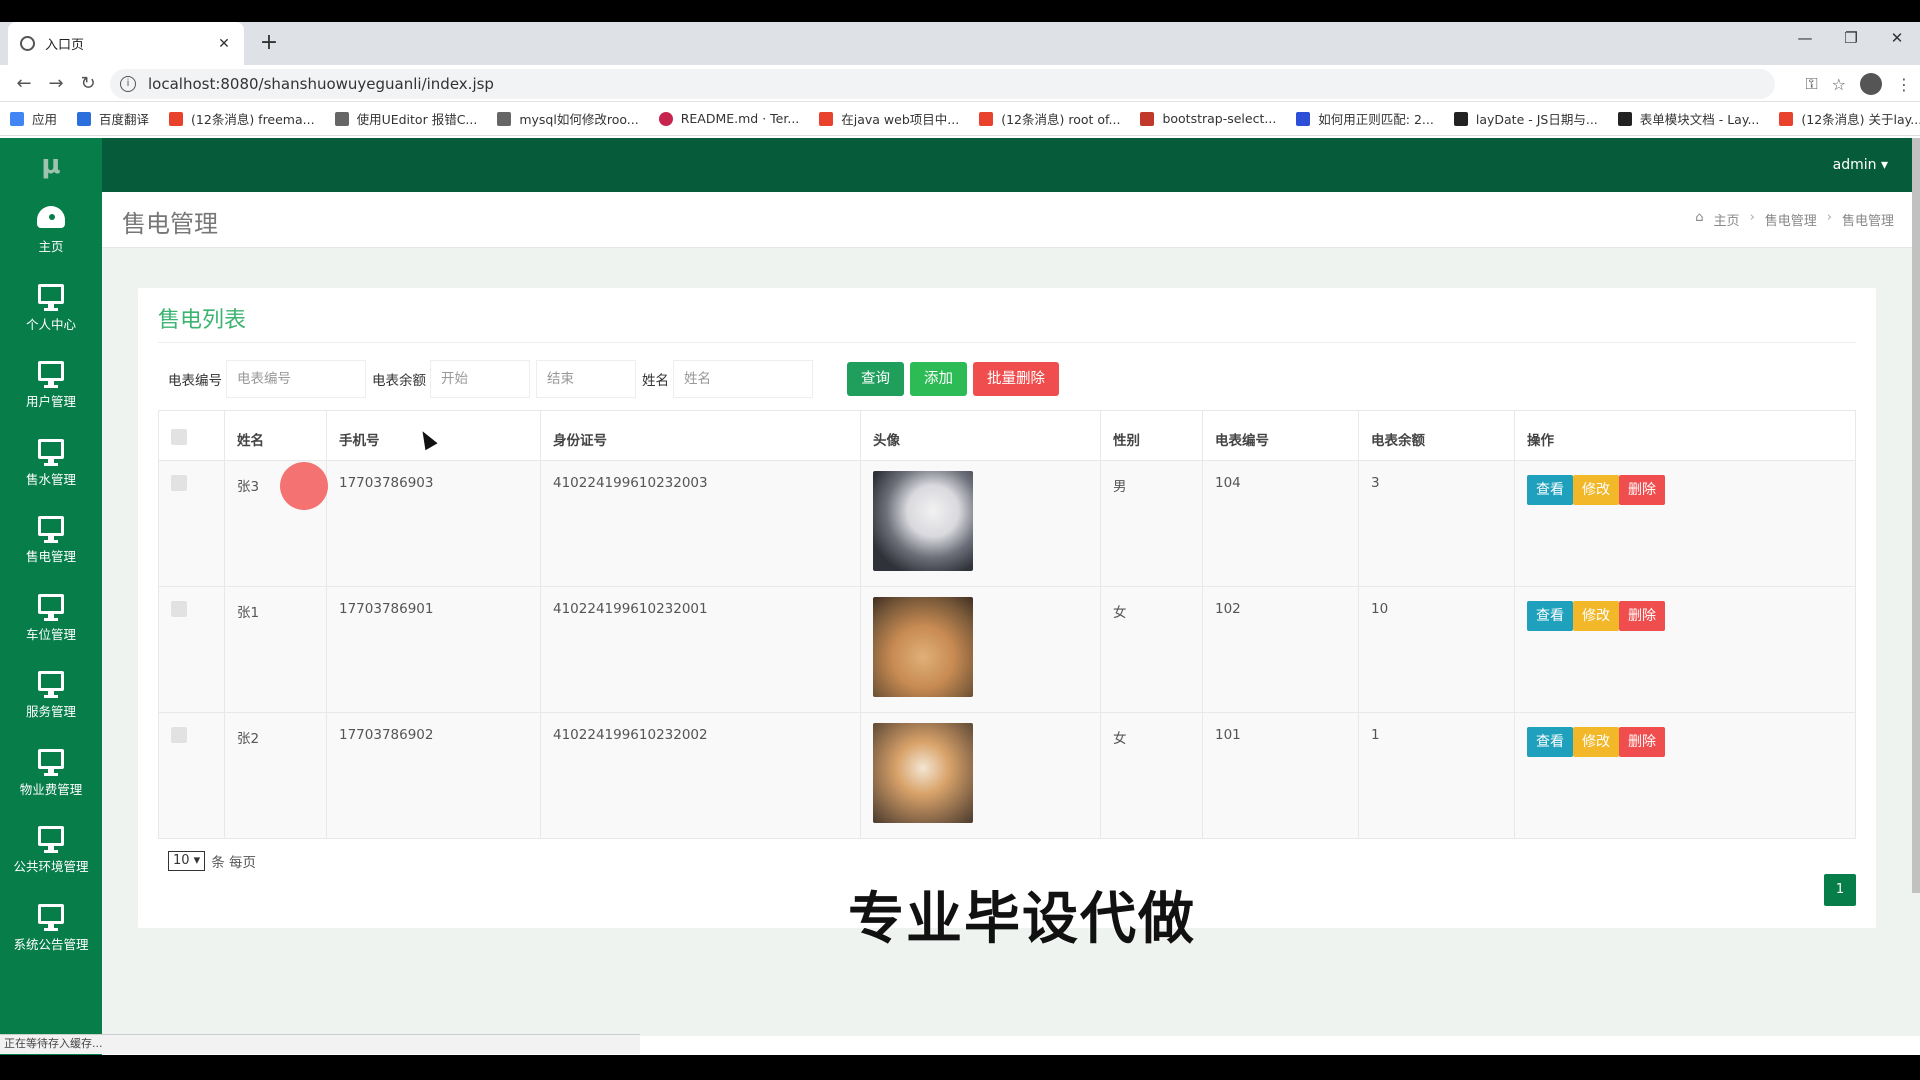 This screenshot has width=1920, height=1080. Describe the element at coordinates (1871, 84) in the screenshot. I see `account-icon` at that location.